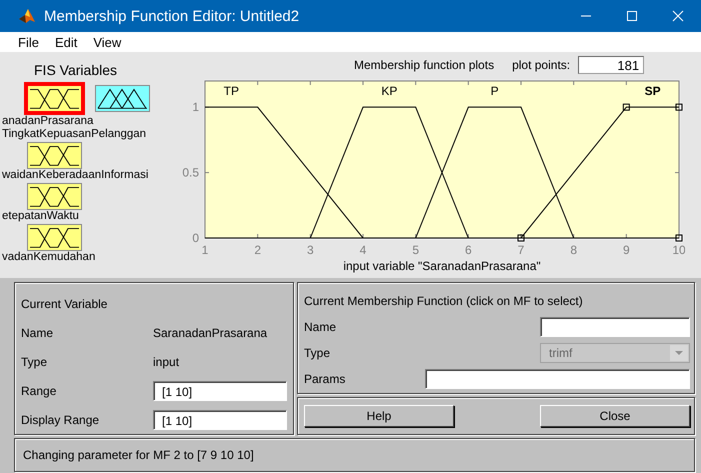  Describe the element at coordinates (73, 134) in the screenshot. I see `variable-label: TingkatKepuasanPelanggan` at that location.